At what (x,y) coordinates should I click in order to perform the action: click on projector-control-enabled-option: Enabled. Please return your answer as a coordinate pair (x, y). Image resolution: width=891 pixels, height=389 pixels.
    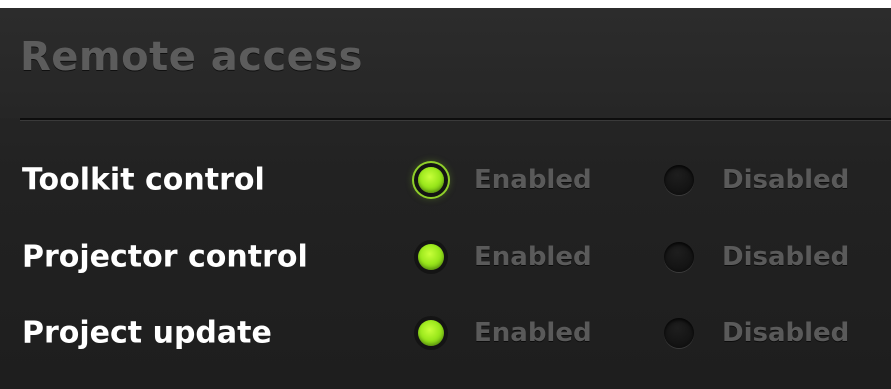
    Looking at the image, I should click on (504, 257).